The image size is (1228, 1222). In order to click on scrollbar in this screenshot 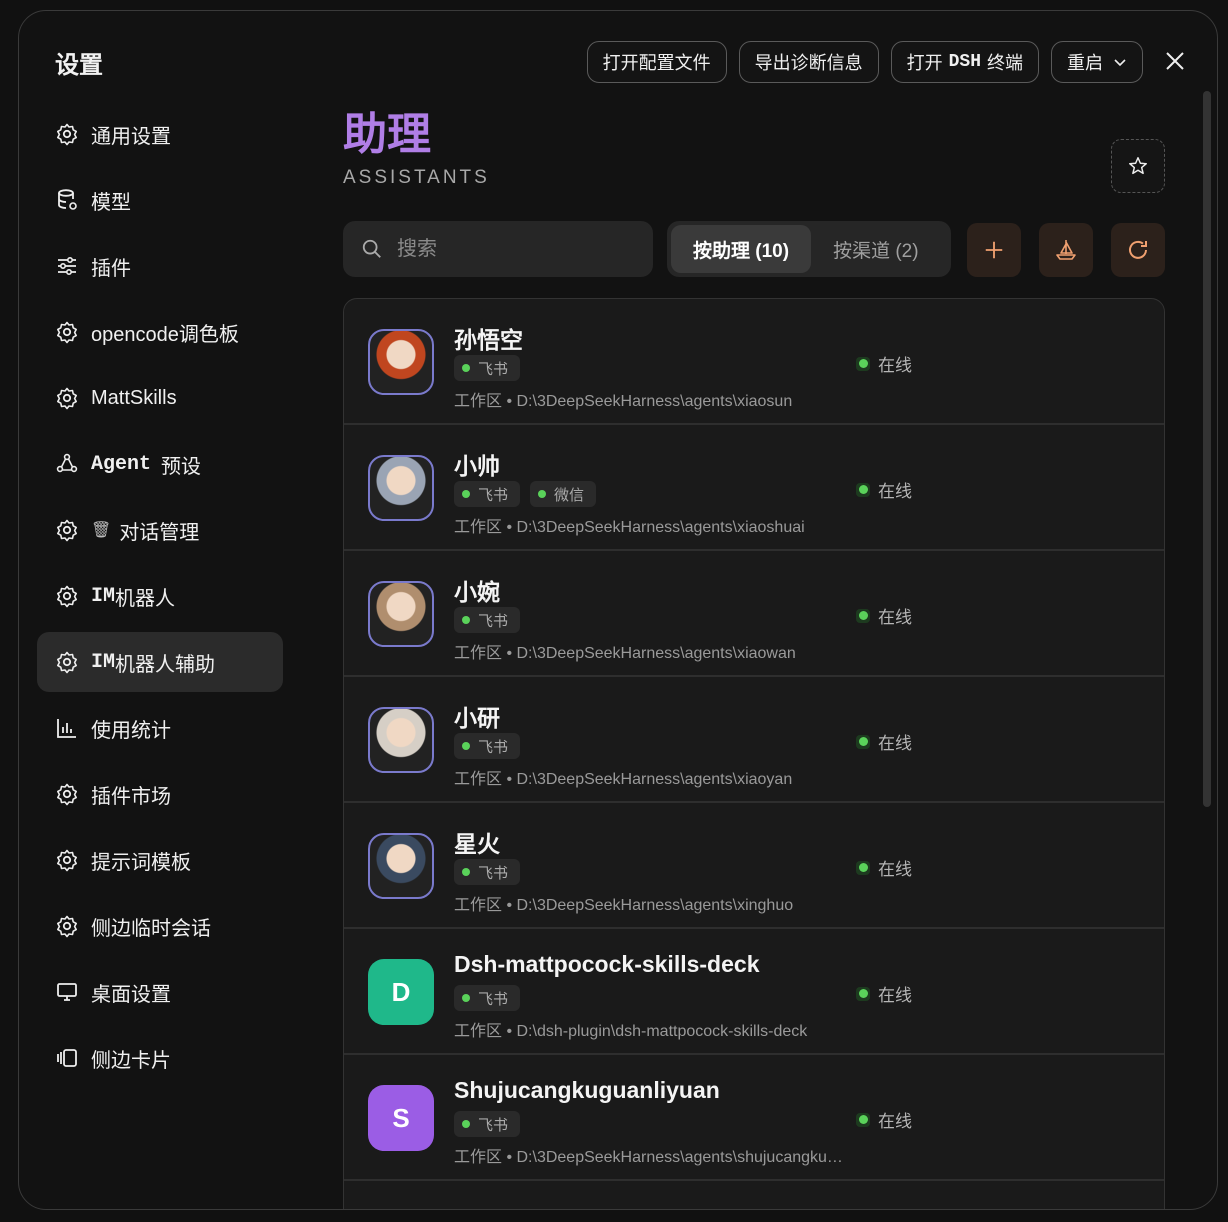, I will do `click(1207, 449)`.